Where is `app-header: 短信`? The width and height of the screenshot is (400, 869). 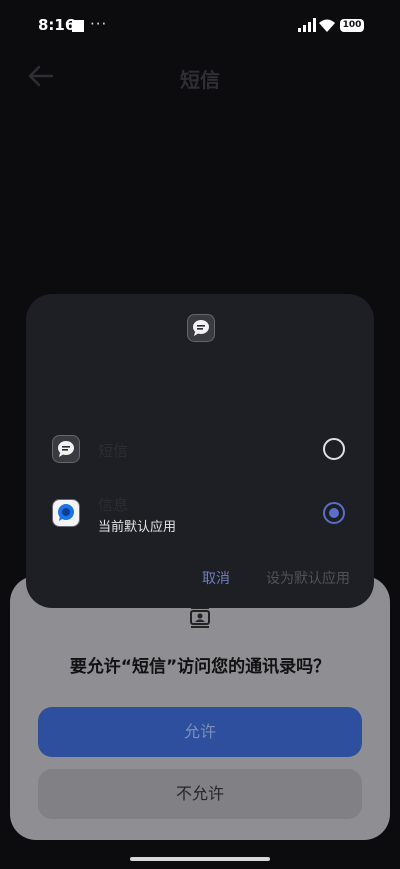
app-header: 短信 is located at coordinates (200, 77).